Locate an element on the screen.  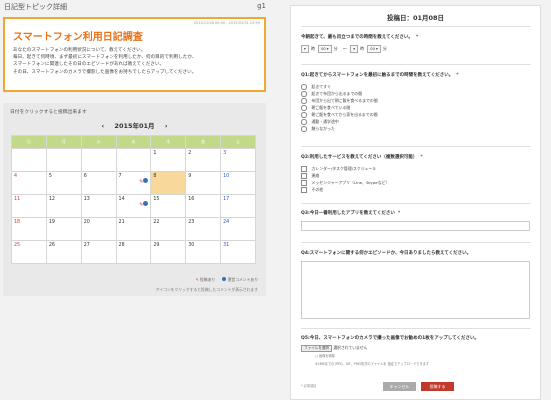
radio-option: 起きて布団から出るまでの間 is located at coordinates (339, 93).